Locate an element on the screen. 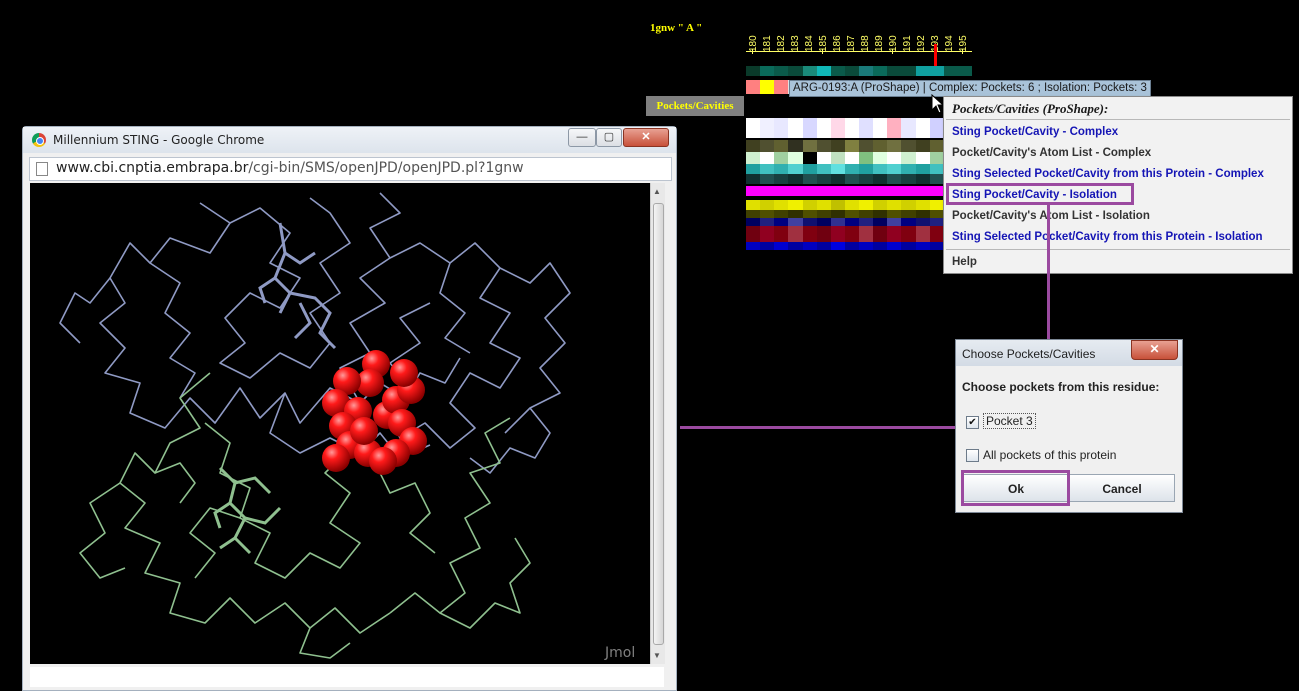 The height and width of the screenshot is (691, 1299). chrome-titlebar: Millennium STING - Google Chrome — ▢ ✕ is located at coordinates (349, 140).